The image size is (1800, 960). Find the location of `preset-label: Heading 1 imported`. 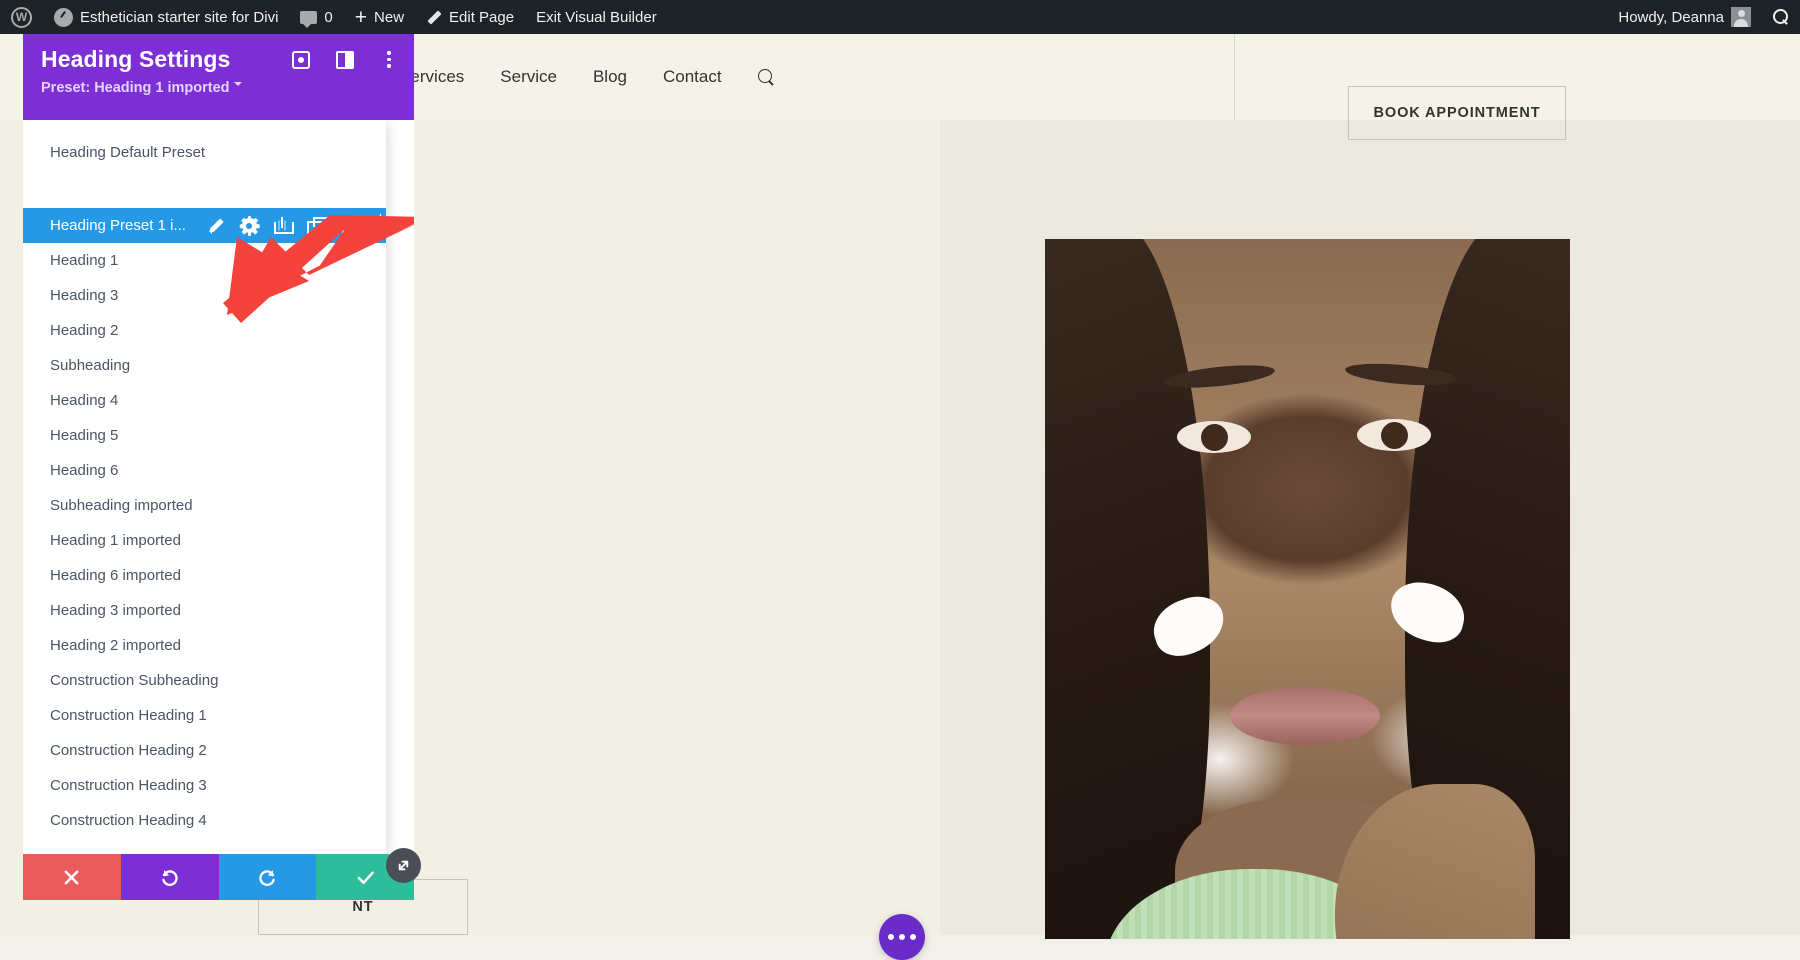

preset-label: Heading 1 imported is located at coordinates (115, 540).